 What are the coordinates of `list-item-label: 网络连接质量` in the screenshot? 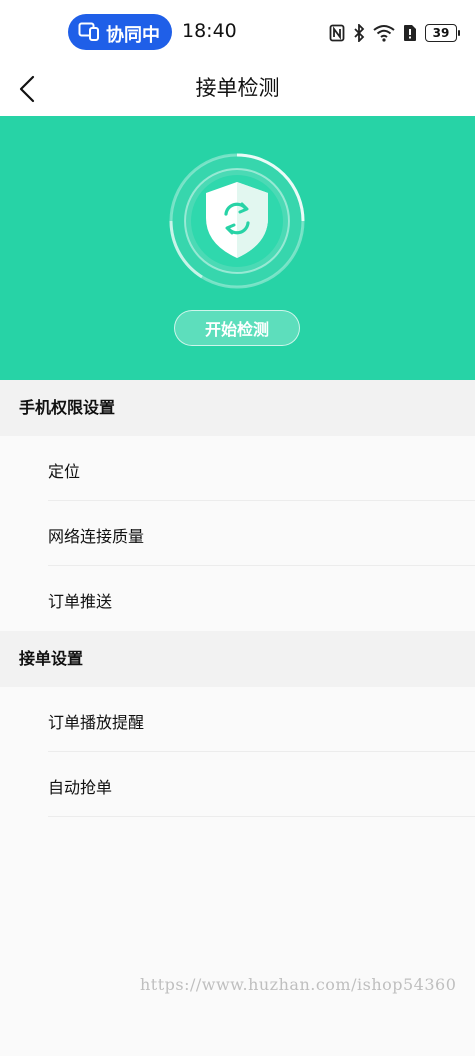 It's located at (96, 536).